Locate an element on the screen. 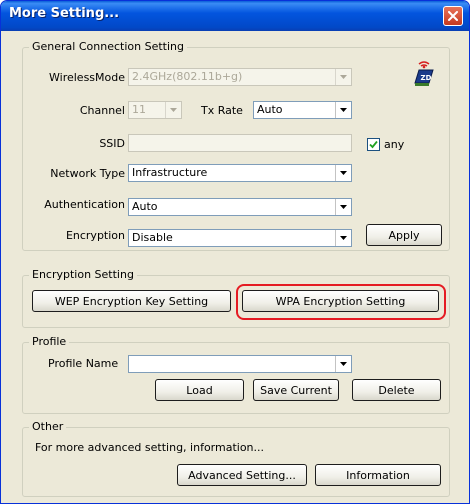 This screenshot has height=504, width=470. network-type-label: Network Type is located at coordinates (87, 173).